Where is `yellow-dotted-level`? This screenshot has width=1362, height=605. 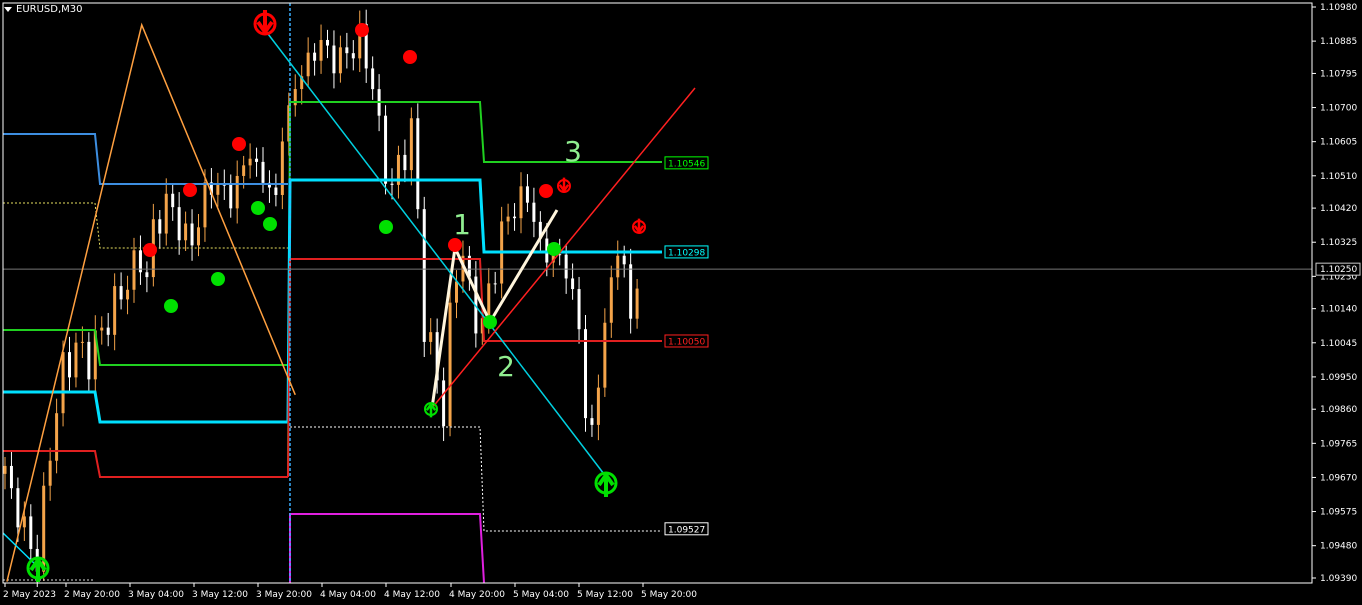
yellow-dotted-level is located at coordinates (145, 225).